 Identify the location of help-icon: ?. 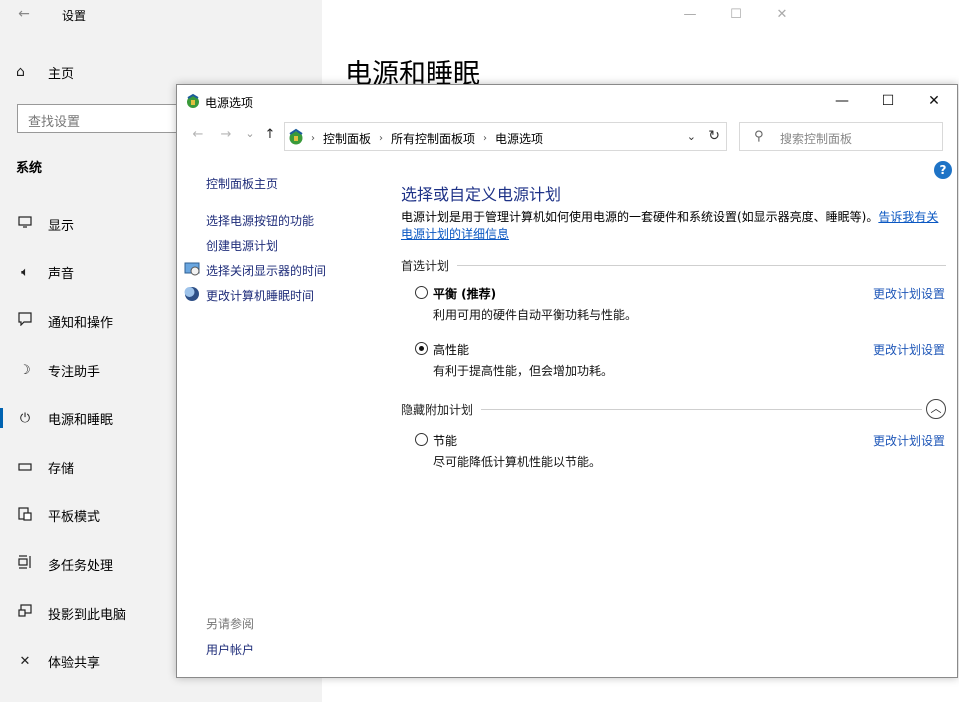
(943, 170).